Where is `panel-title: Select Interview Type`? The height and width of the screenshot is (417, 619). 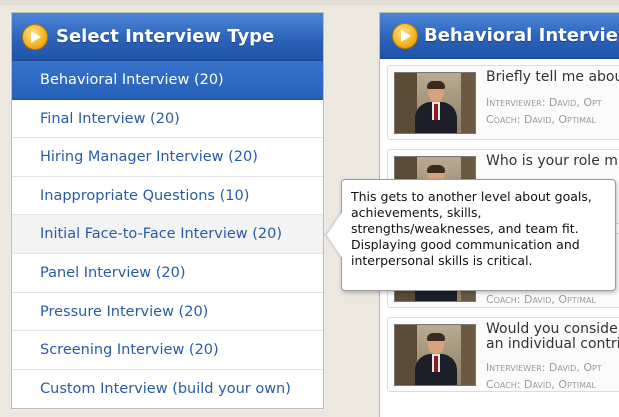
panel-title: Select Interview Type is located at coordinates (165, 36).